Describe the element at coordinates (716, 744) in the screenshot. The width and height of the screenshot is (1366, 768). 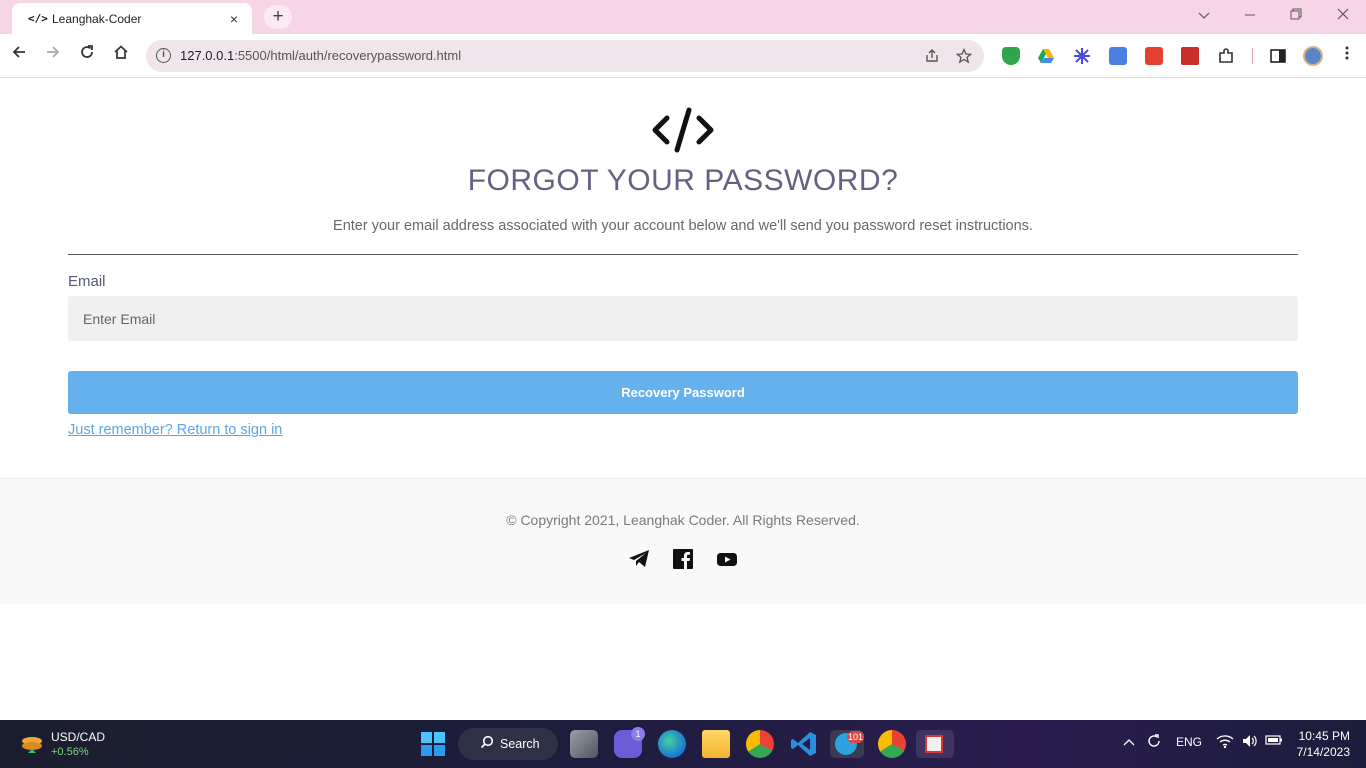
I see `file-explorer-icon` at that location.